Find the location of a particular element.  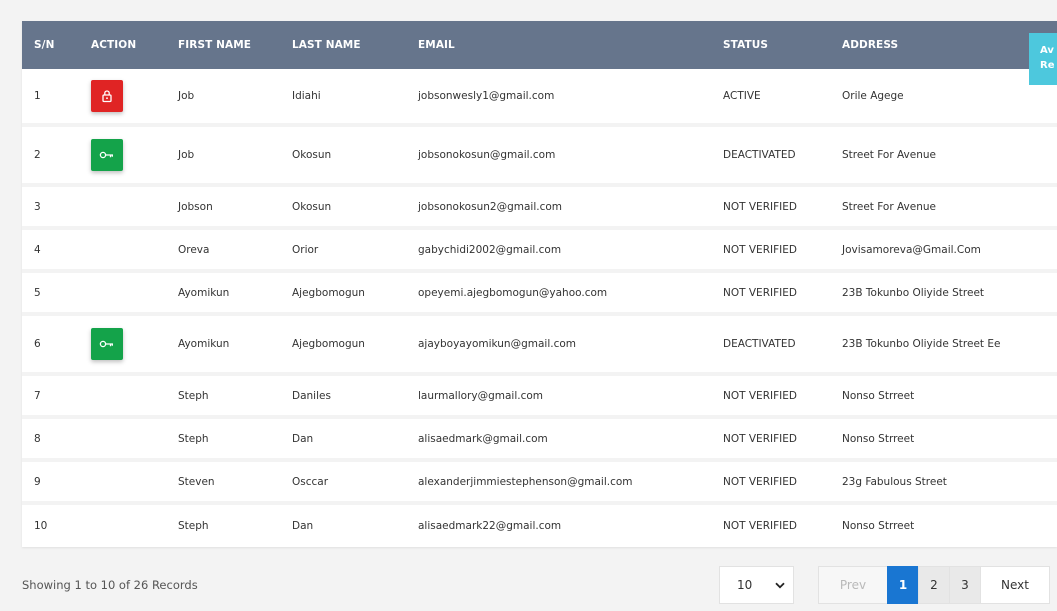

page-1-button: 1 is located at coordinates (903, 585).